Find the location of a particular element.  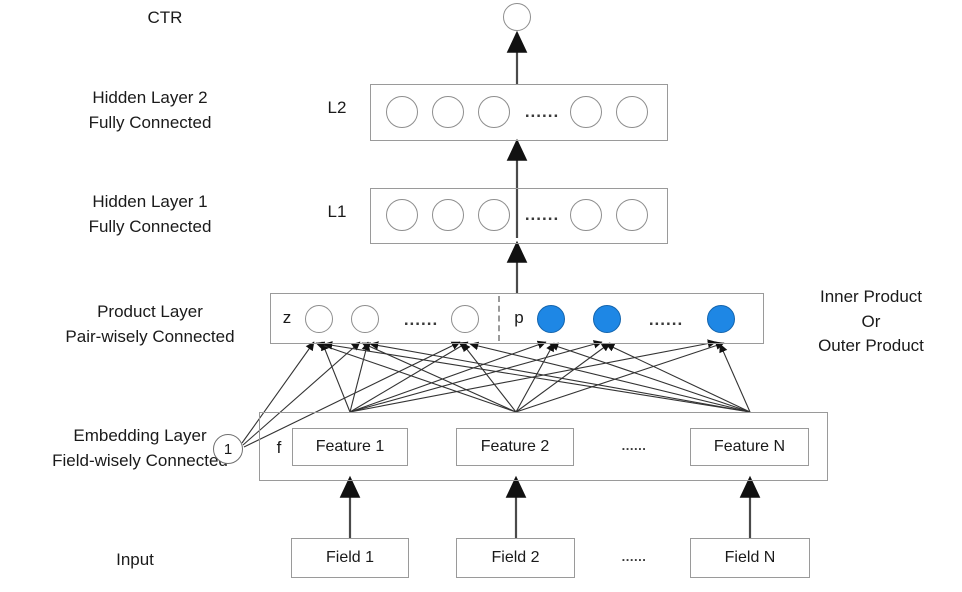

l2-tag: L2 is located at coordinates (337, 107).